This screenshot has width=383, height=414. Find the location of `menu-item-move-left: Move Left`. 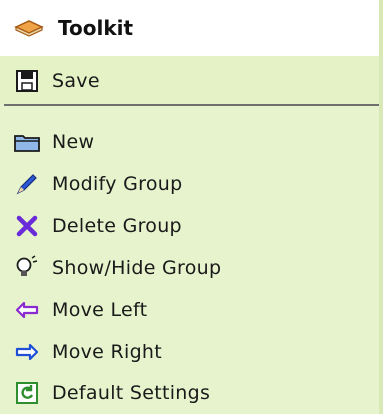

menu-item-move-left: Move Left is located at coordinates (189, 310).